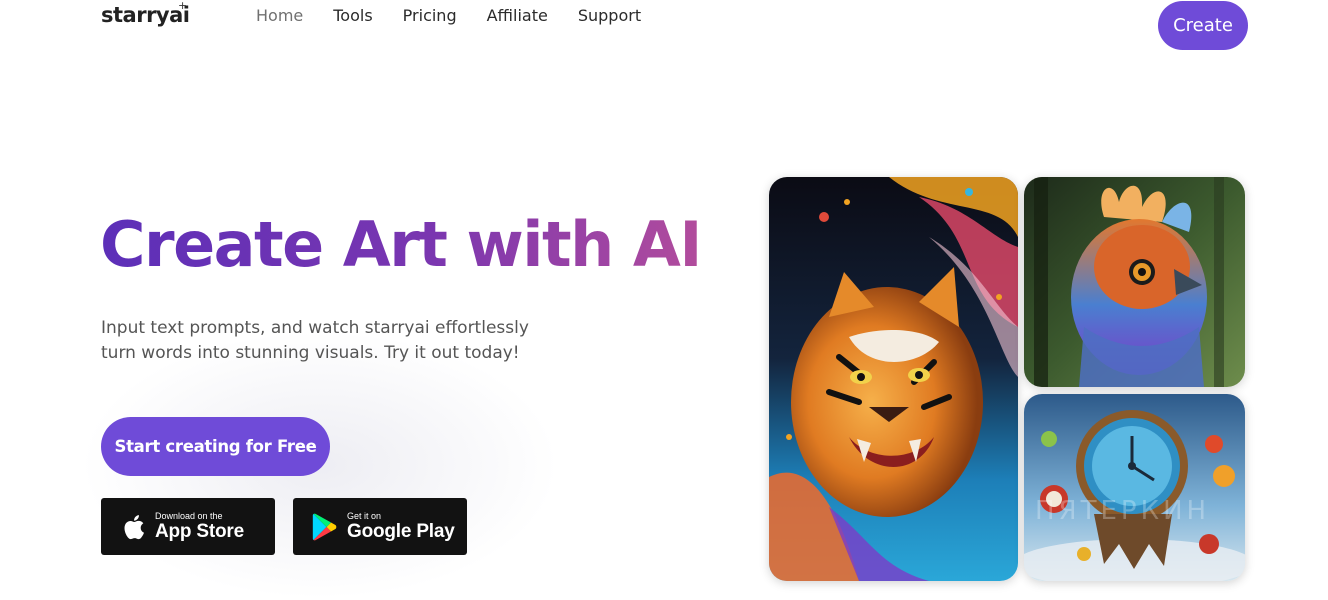 This screenshot has height=600, width=1328. What do you see at coordinates (1134, 282) in the screenshot?
I see `bird-artwork` at bounding box center [1134, 282].